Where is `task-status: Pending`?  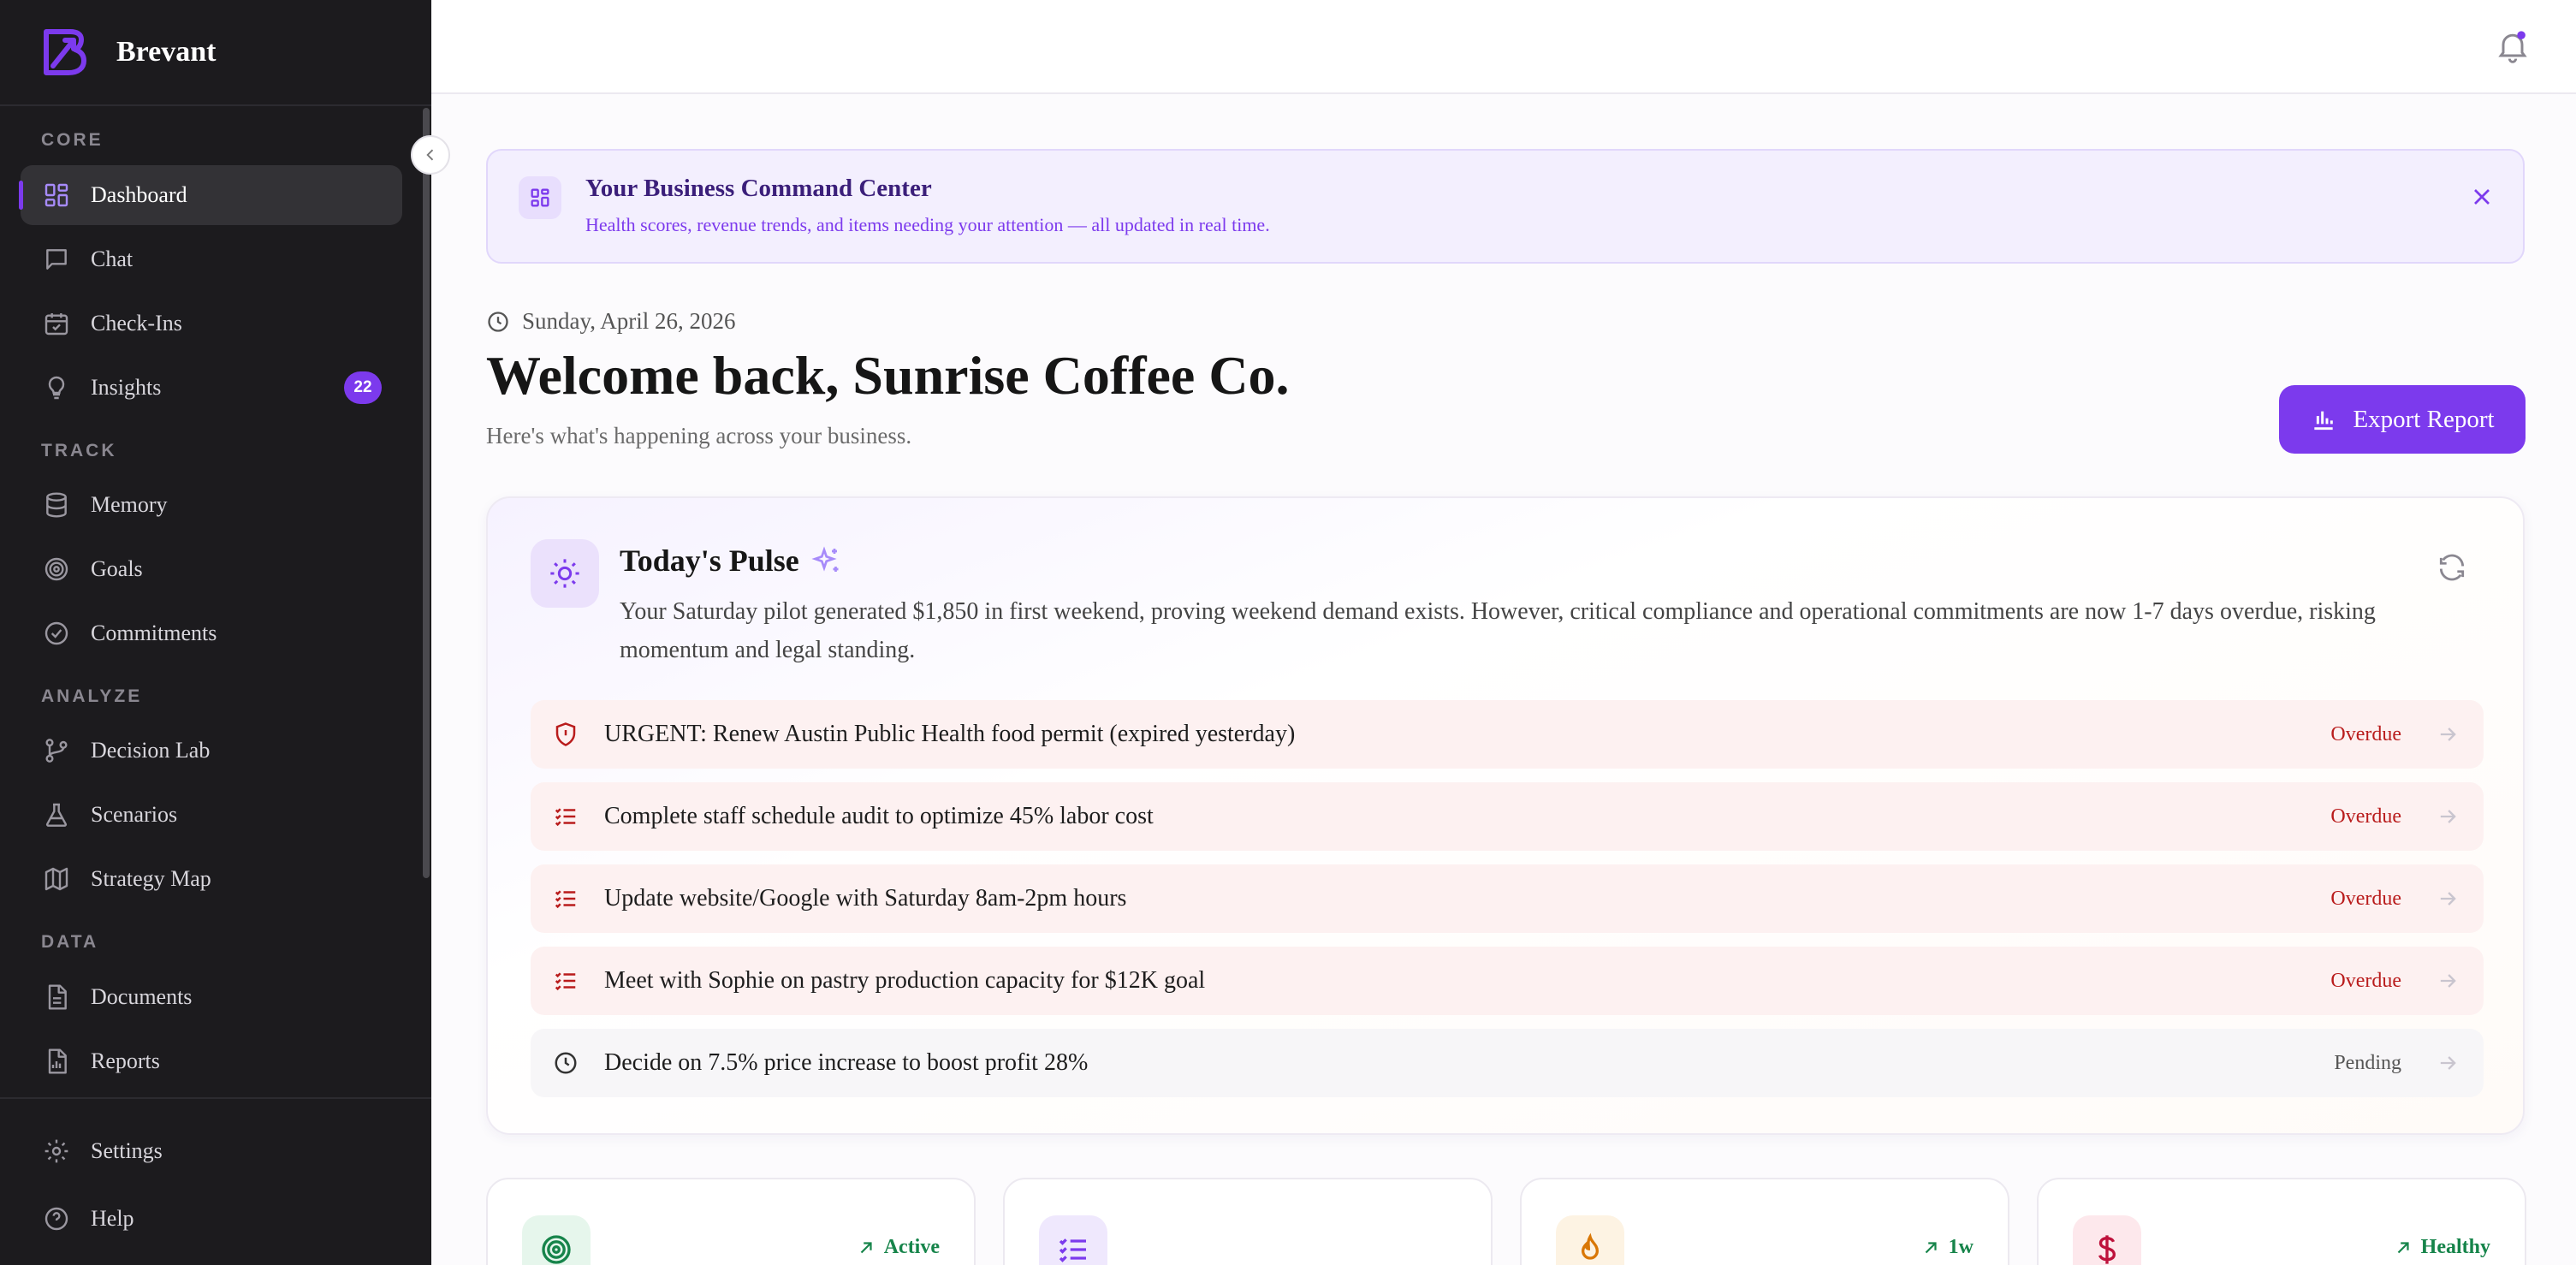 task-status: Pending is located at coordinates (2367, 1062).